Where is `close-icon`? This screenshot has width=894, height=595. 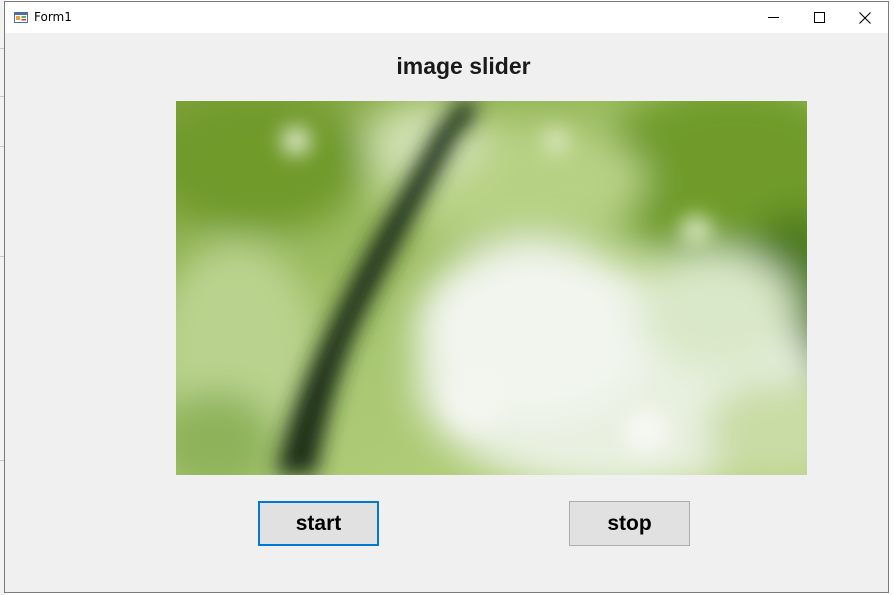
close-icon is located at coordinates (865, 17).